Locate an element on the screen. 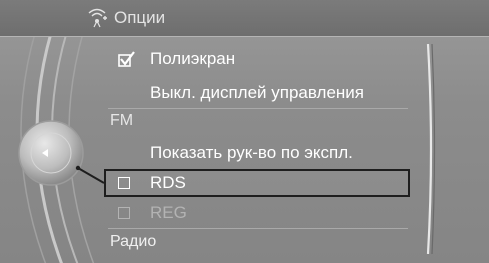  menu-item-show-manual: Показать рук-во по экспл. is located at coordinates (257, 153).